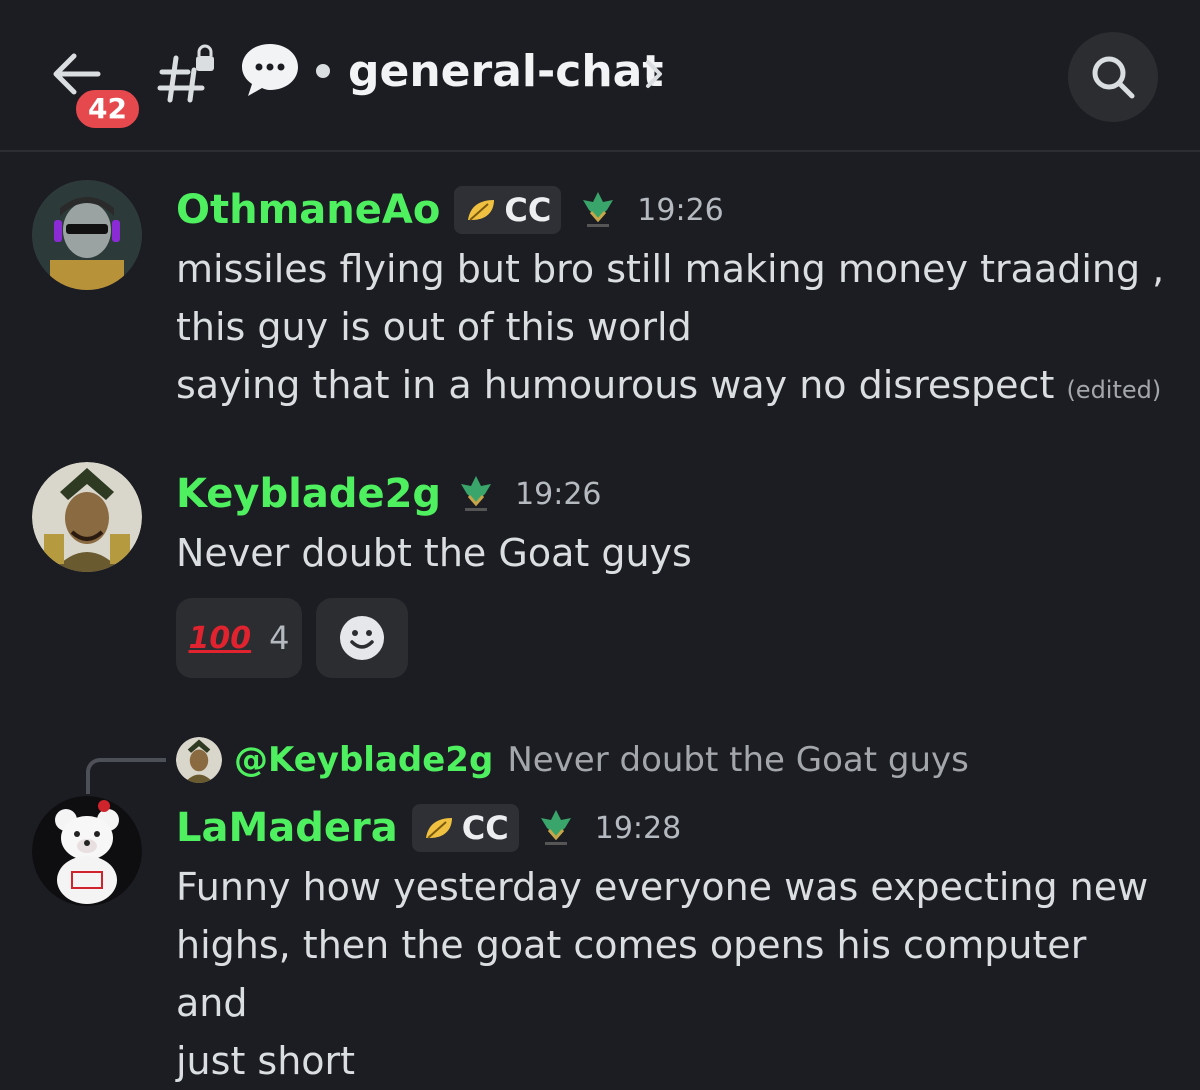 Image resolution: width=1200 pixels, height=1090 pixels. I want to click on locked-hashtag-icon, so click(187, 75).